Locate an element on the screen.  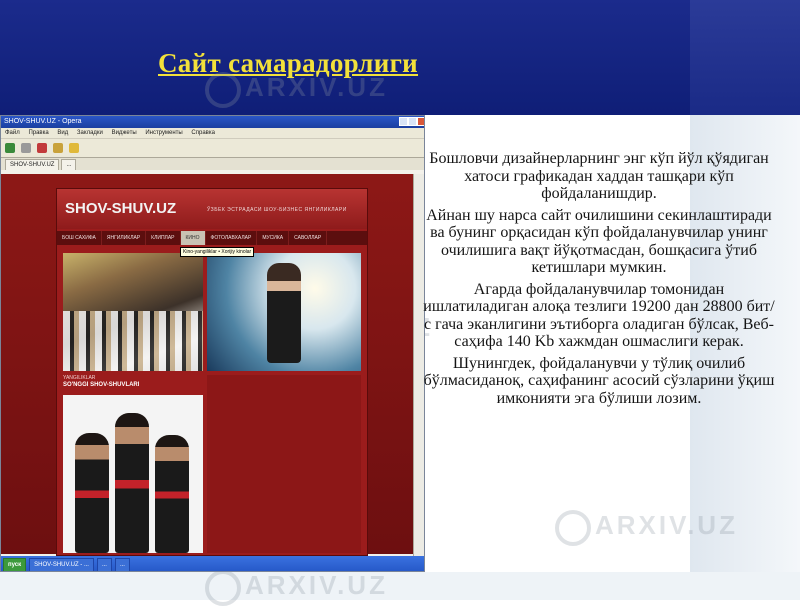
nav-tooltip: Kino-yangiliklar • Xorijiy kinolar is located at coordinates (217, 252).